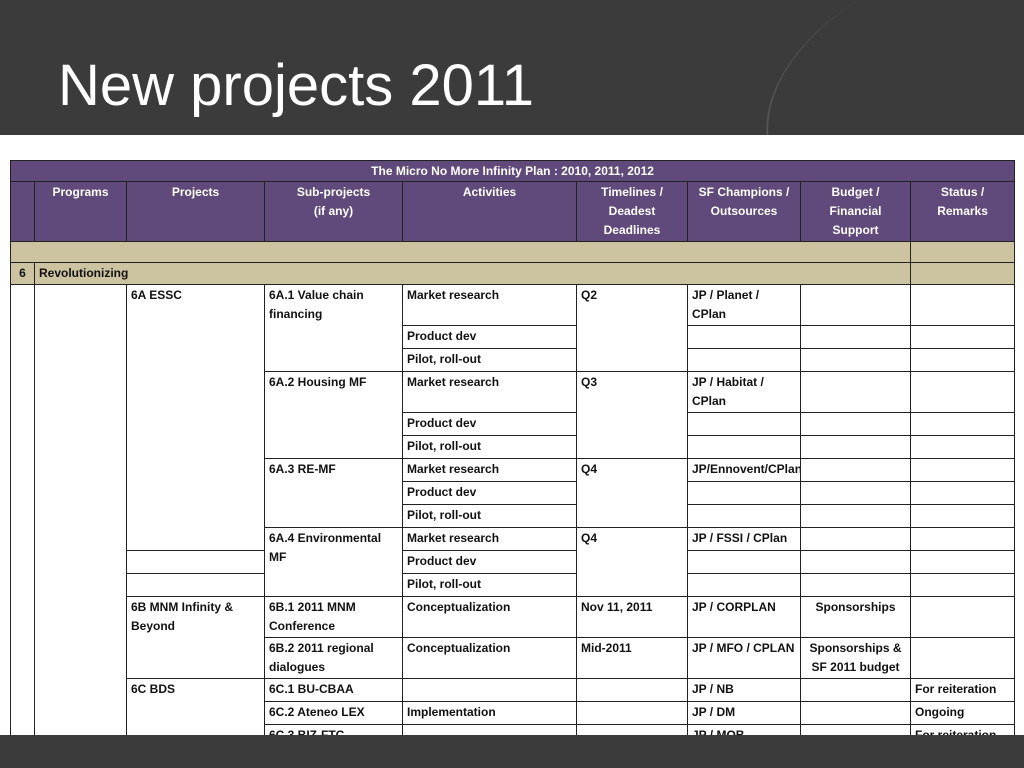  Describe the element at coordinates (296, 85) in the screenshot. I see `slide-title: New projects 2011` at that location.